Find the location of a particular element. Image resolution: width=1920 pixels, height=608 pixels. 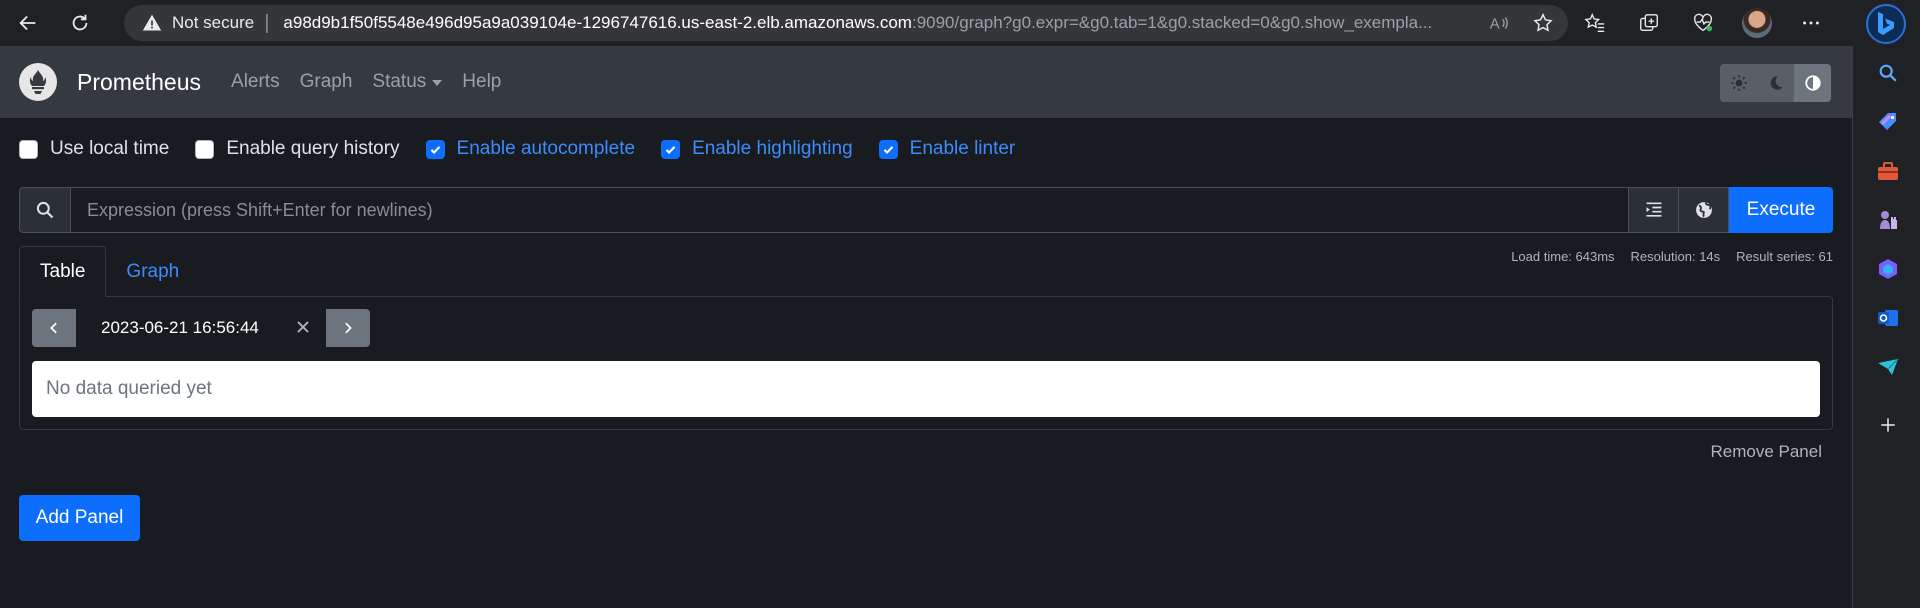

prometheus-flame-icon is located at coordinates (38, 82).